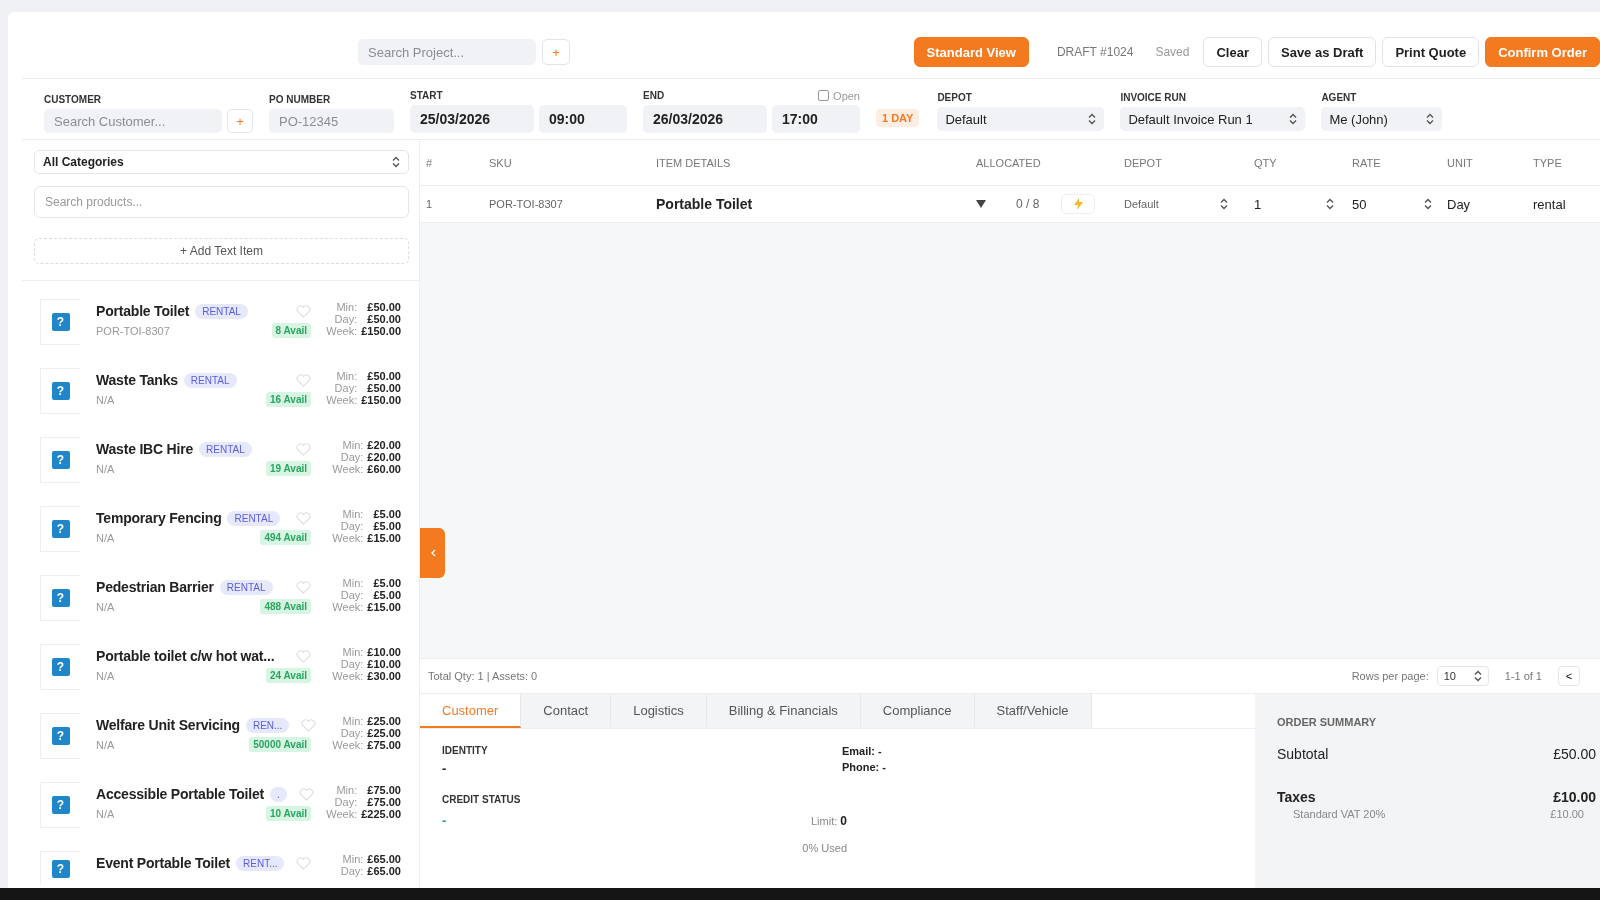 This screenshot has width=1600, height=900. What do you see at coordinates (1033, 711) in the screenshot?
I see `tab: Staff/Vehicle` at bounding box center [1033, 711].